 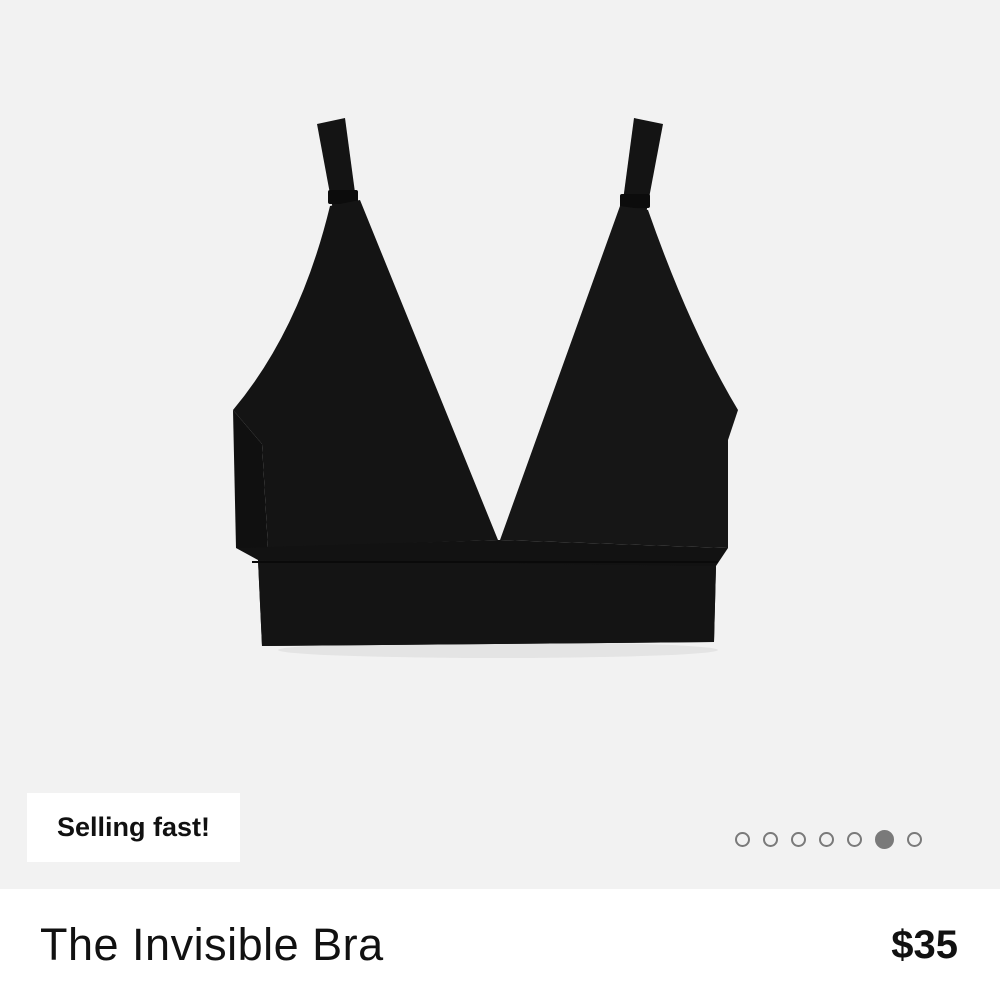 I want to click on product-info: The Invisible Bra $35, so click(x=500, y=944).